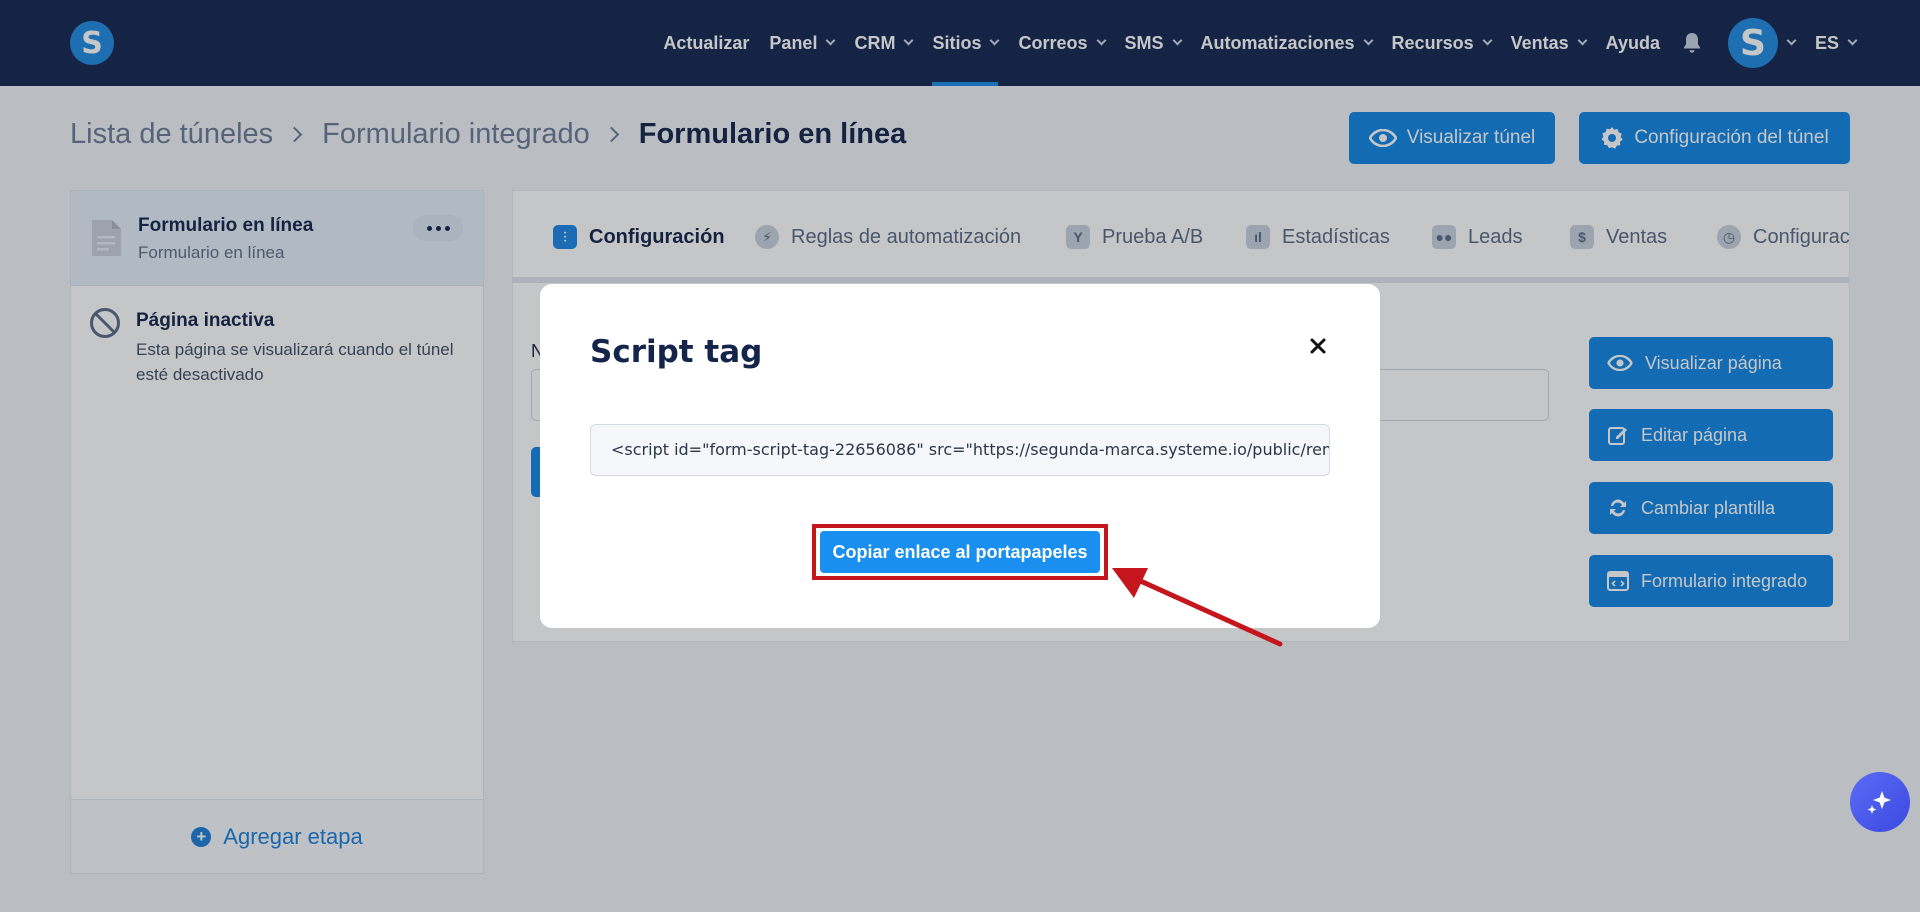 This screenshot has height=912, width=1920. I want to click on copy-link-button: Copiar enlace al portapapeles, so click(960, 552).